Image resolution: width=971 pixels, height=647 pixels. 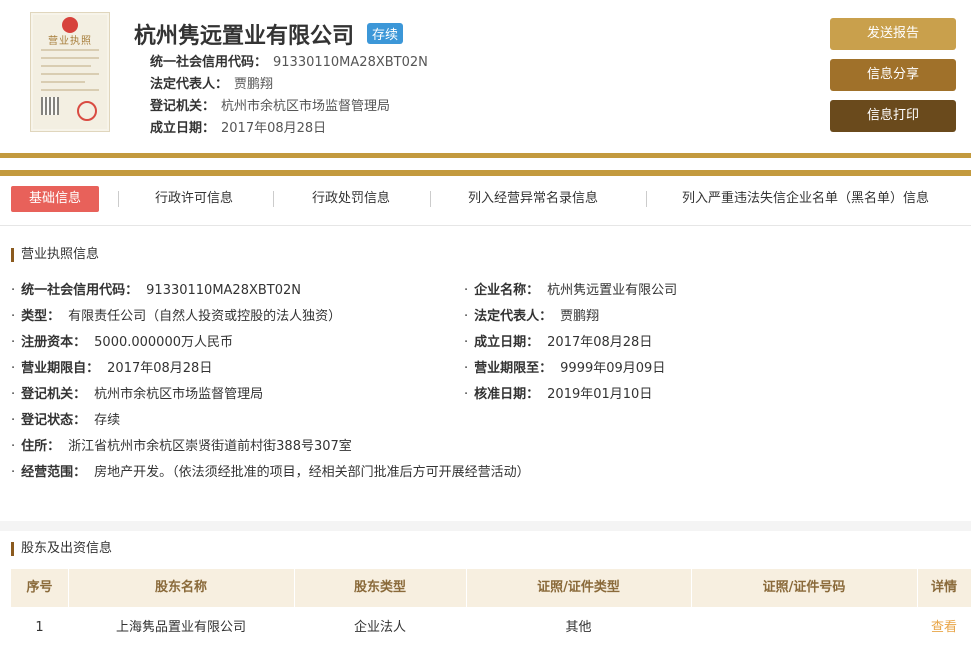 What do you see at coordinates (379, 587) in the screenshot?
I see `col-header-shareholder-type: 股东类型` at bounding box center [379, 587].